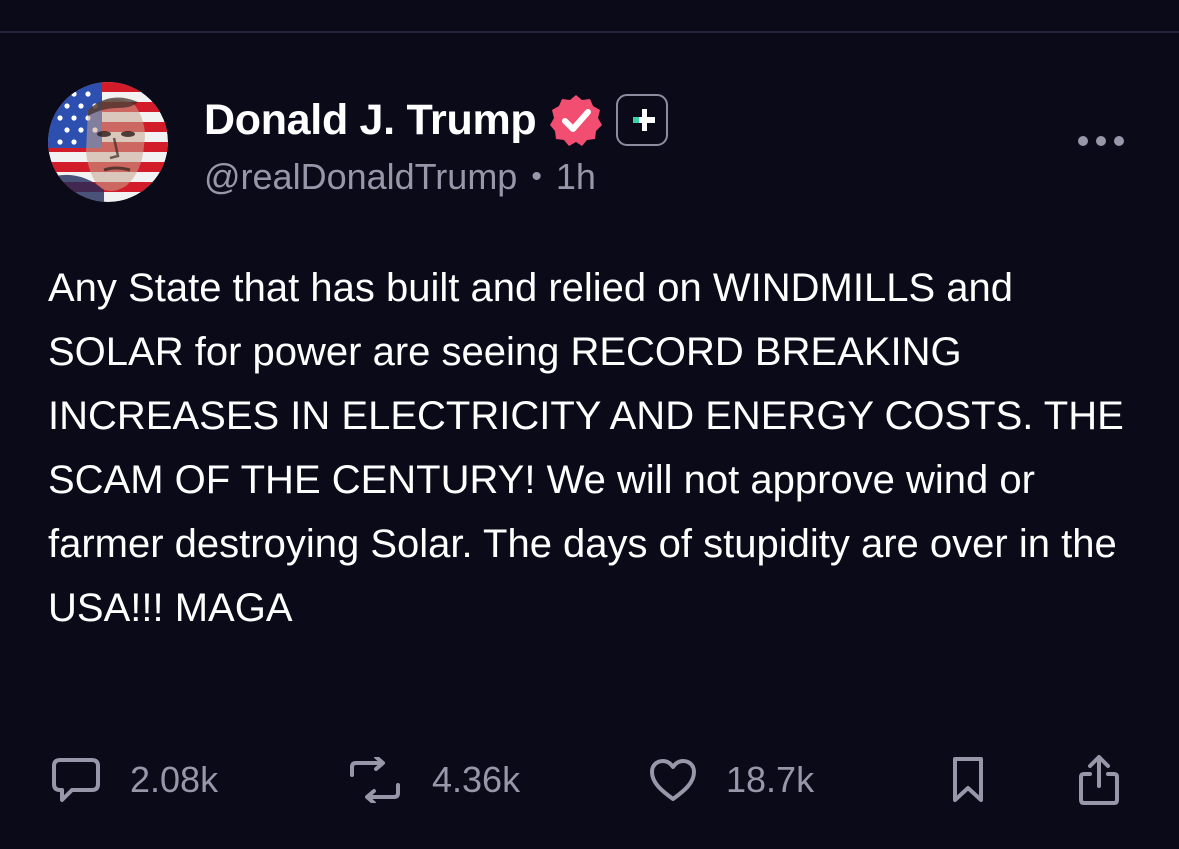 The height and width of the screenshot is (849, 1179). What do you see at coordinates (360, 177) in the screenshot?
I see `author-handle: @realDonaldTrump` at bounding box center [360, 177].